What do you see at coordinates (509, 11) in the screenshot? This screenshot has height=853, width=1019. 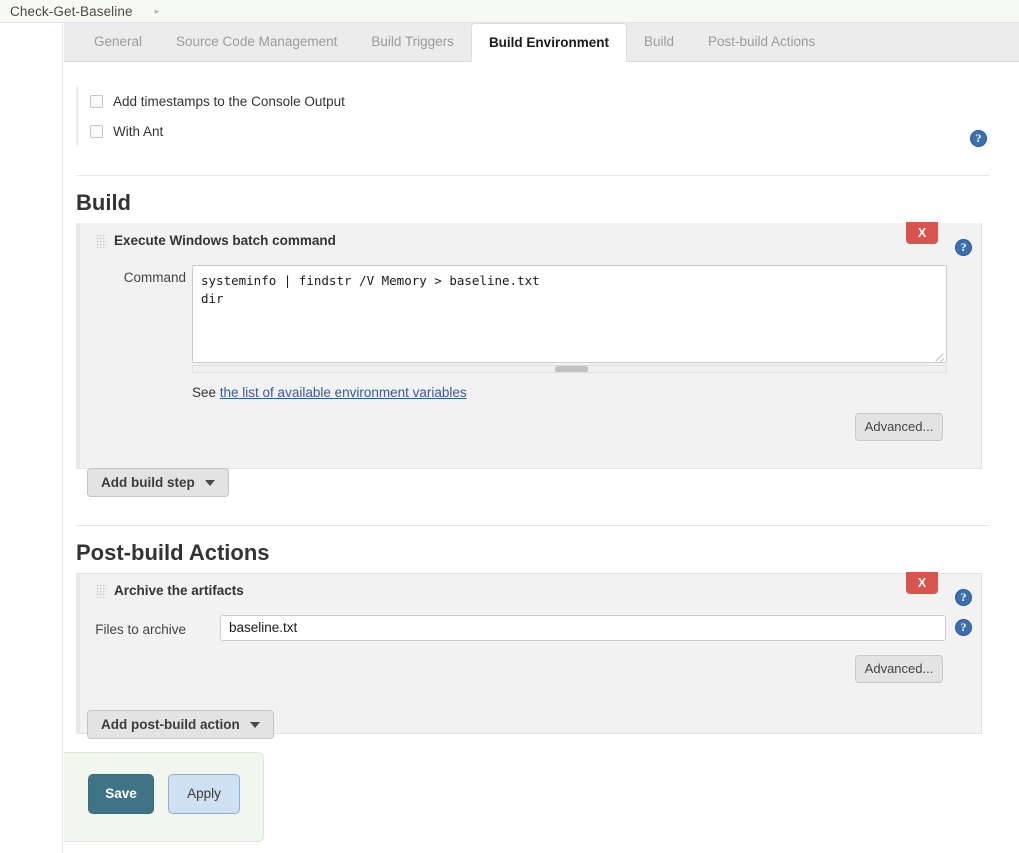 I see `breadcrumb: Check-Get-Baseline ▸` at bounding box center [509, 11].